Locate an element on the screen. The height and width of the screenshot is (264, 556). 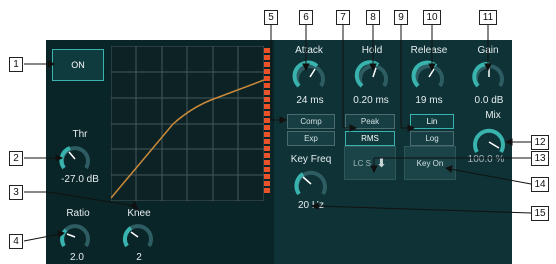
comp-button: Comp is located at coordinates (311, 121).